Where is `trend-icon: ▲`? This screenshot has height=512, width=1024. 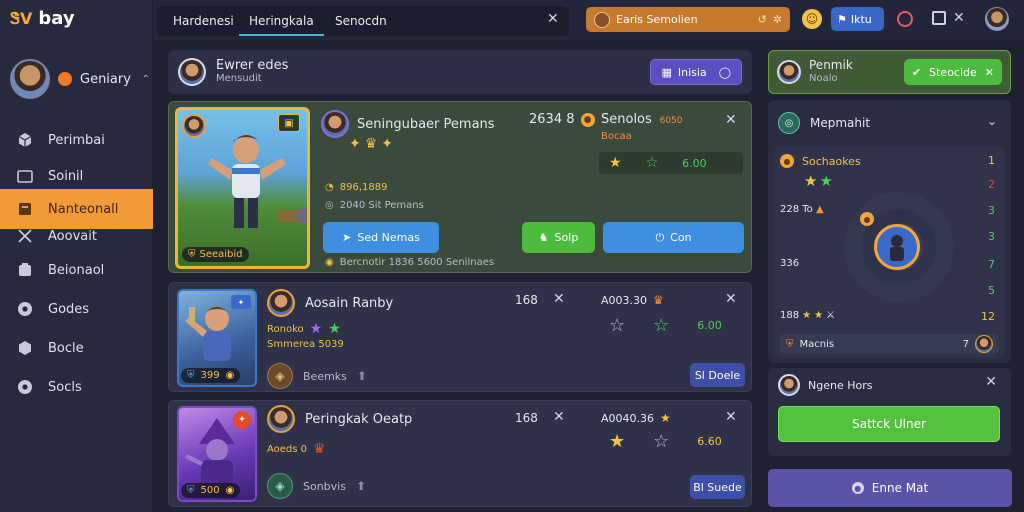 trend-icon: ▲ is located at coordinates (819, 209).